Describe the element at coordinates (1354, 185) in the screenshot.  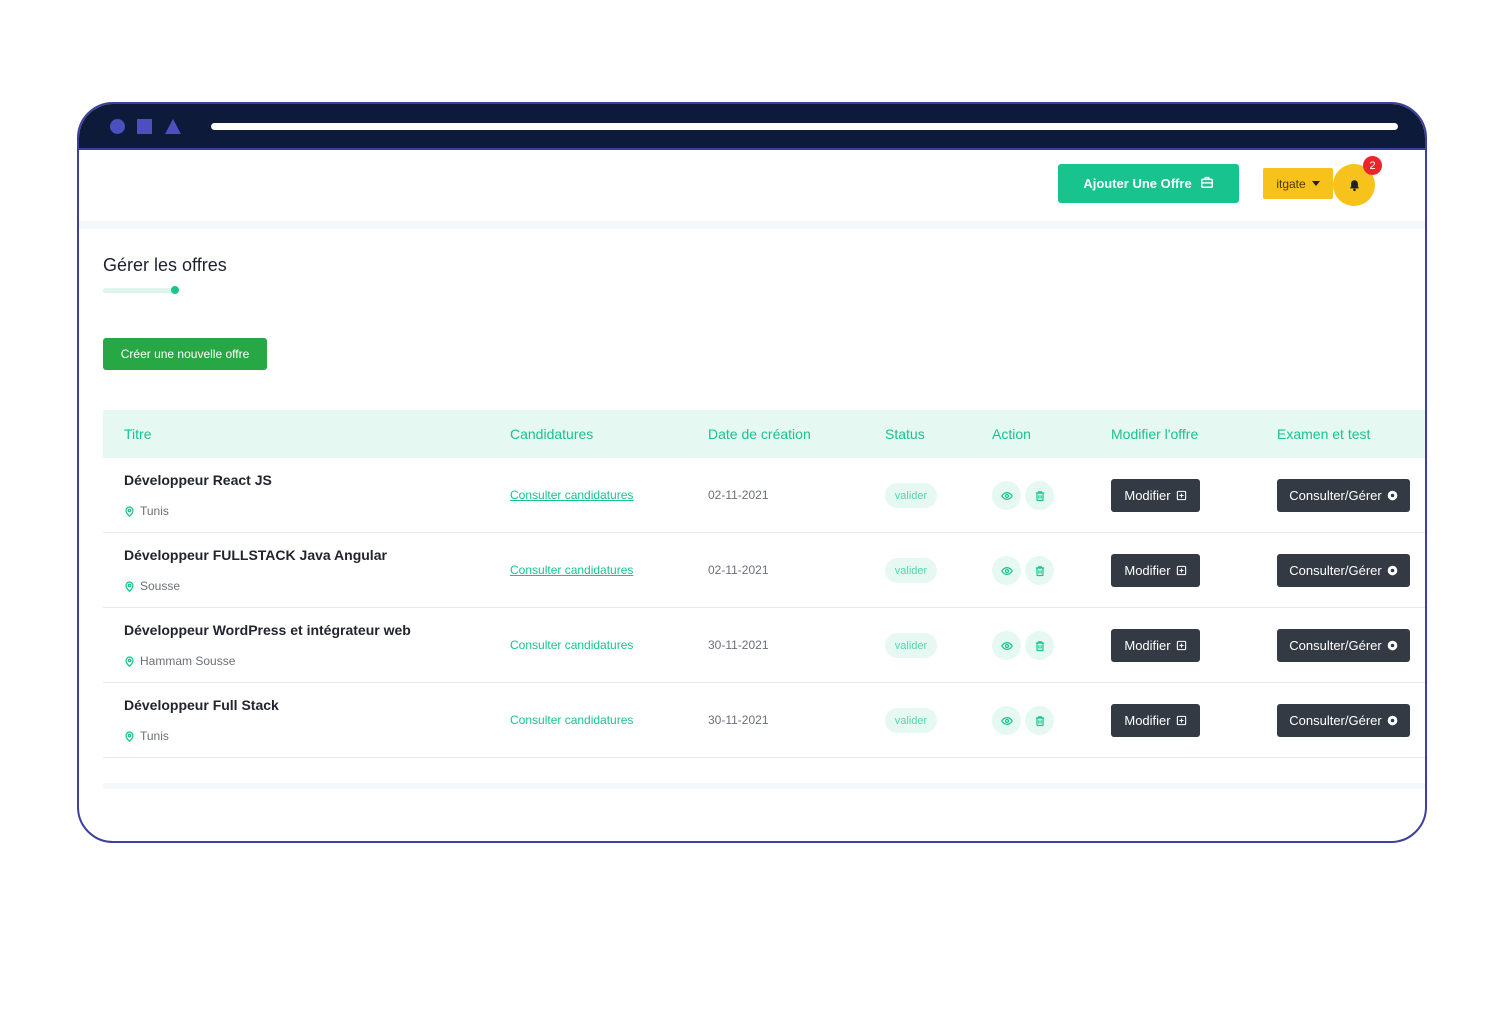
I see `bell-icon` at that location.